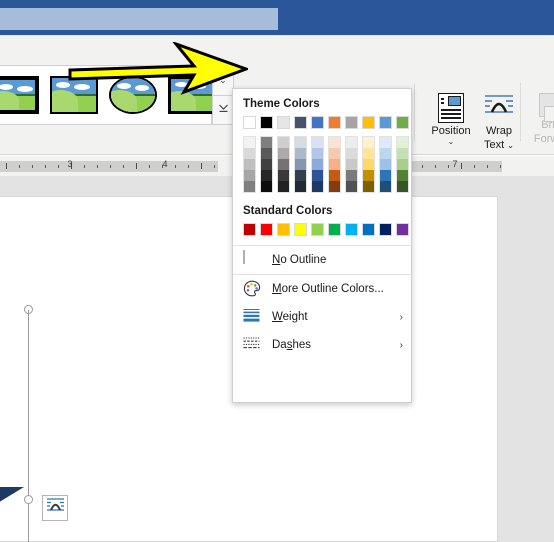 The height and width of the screenshot is (542, 554). Describe the element at coordinates (28, 499) in the screenshot. I see `resize-handle-bottom` at that location.